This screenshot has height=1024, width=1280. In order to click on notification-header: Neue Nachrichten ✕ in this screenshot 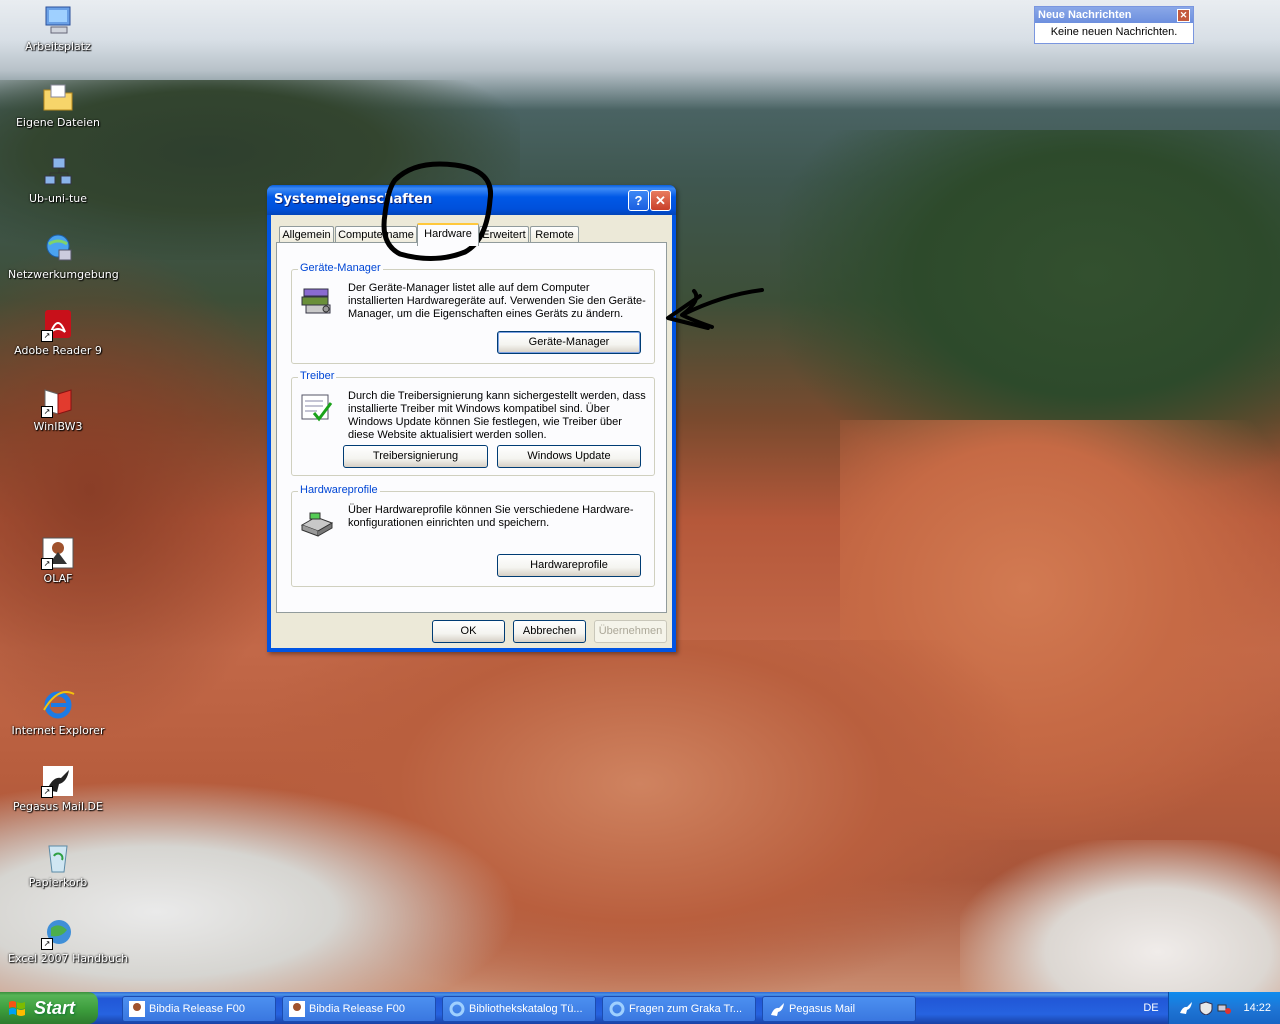, I will do `click(1114, 15)`.